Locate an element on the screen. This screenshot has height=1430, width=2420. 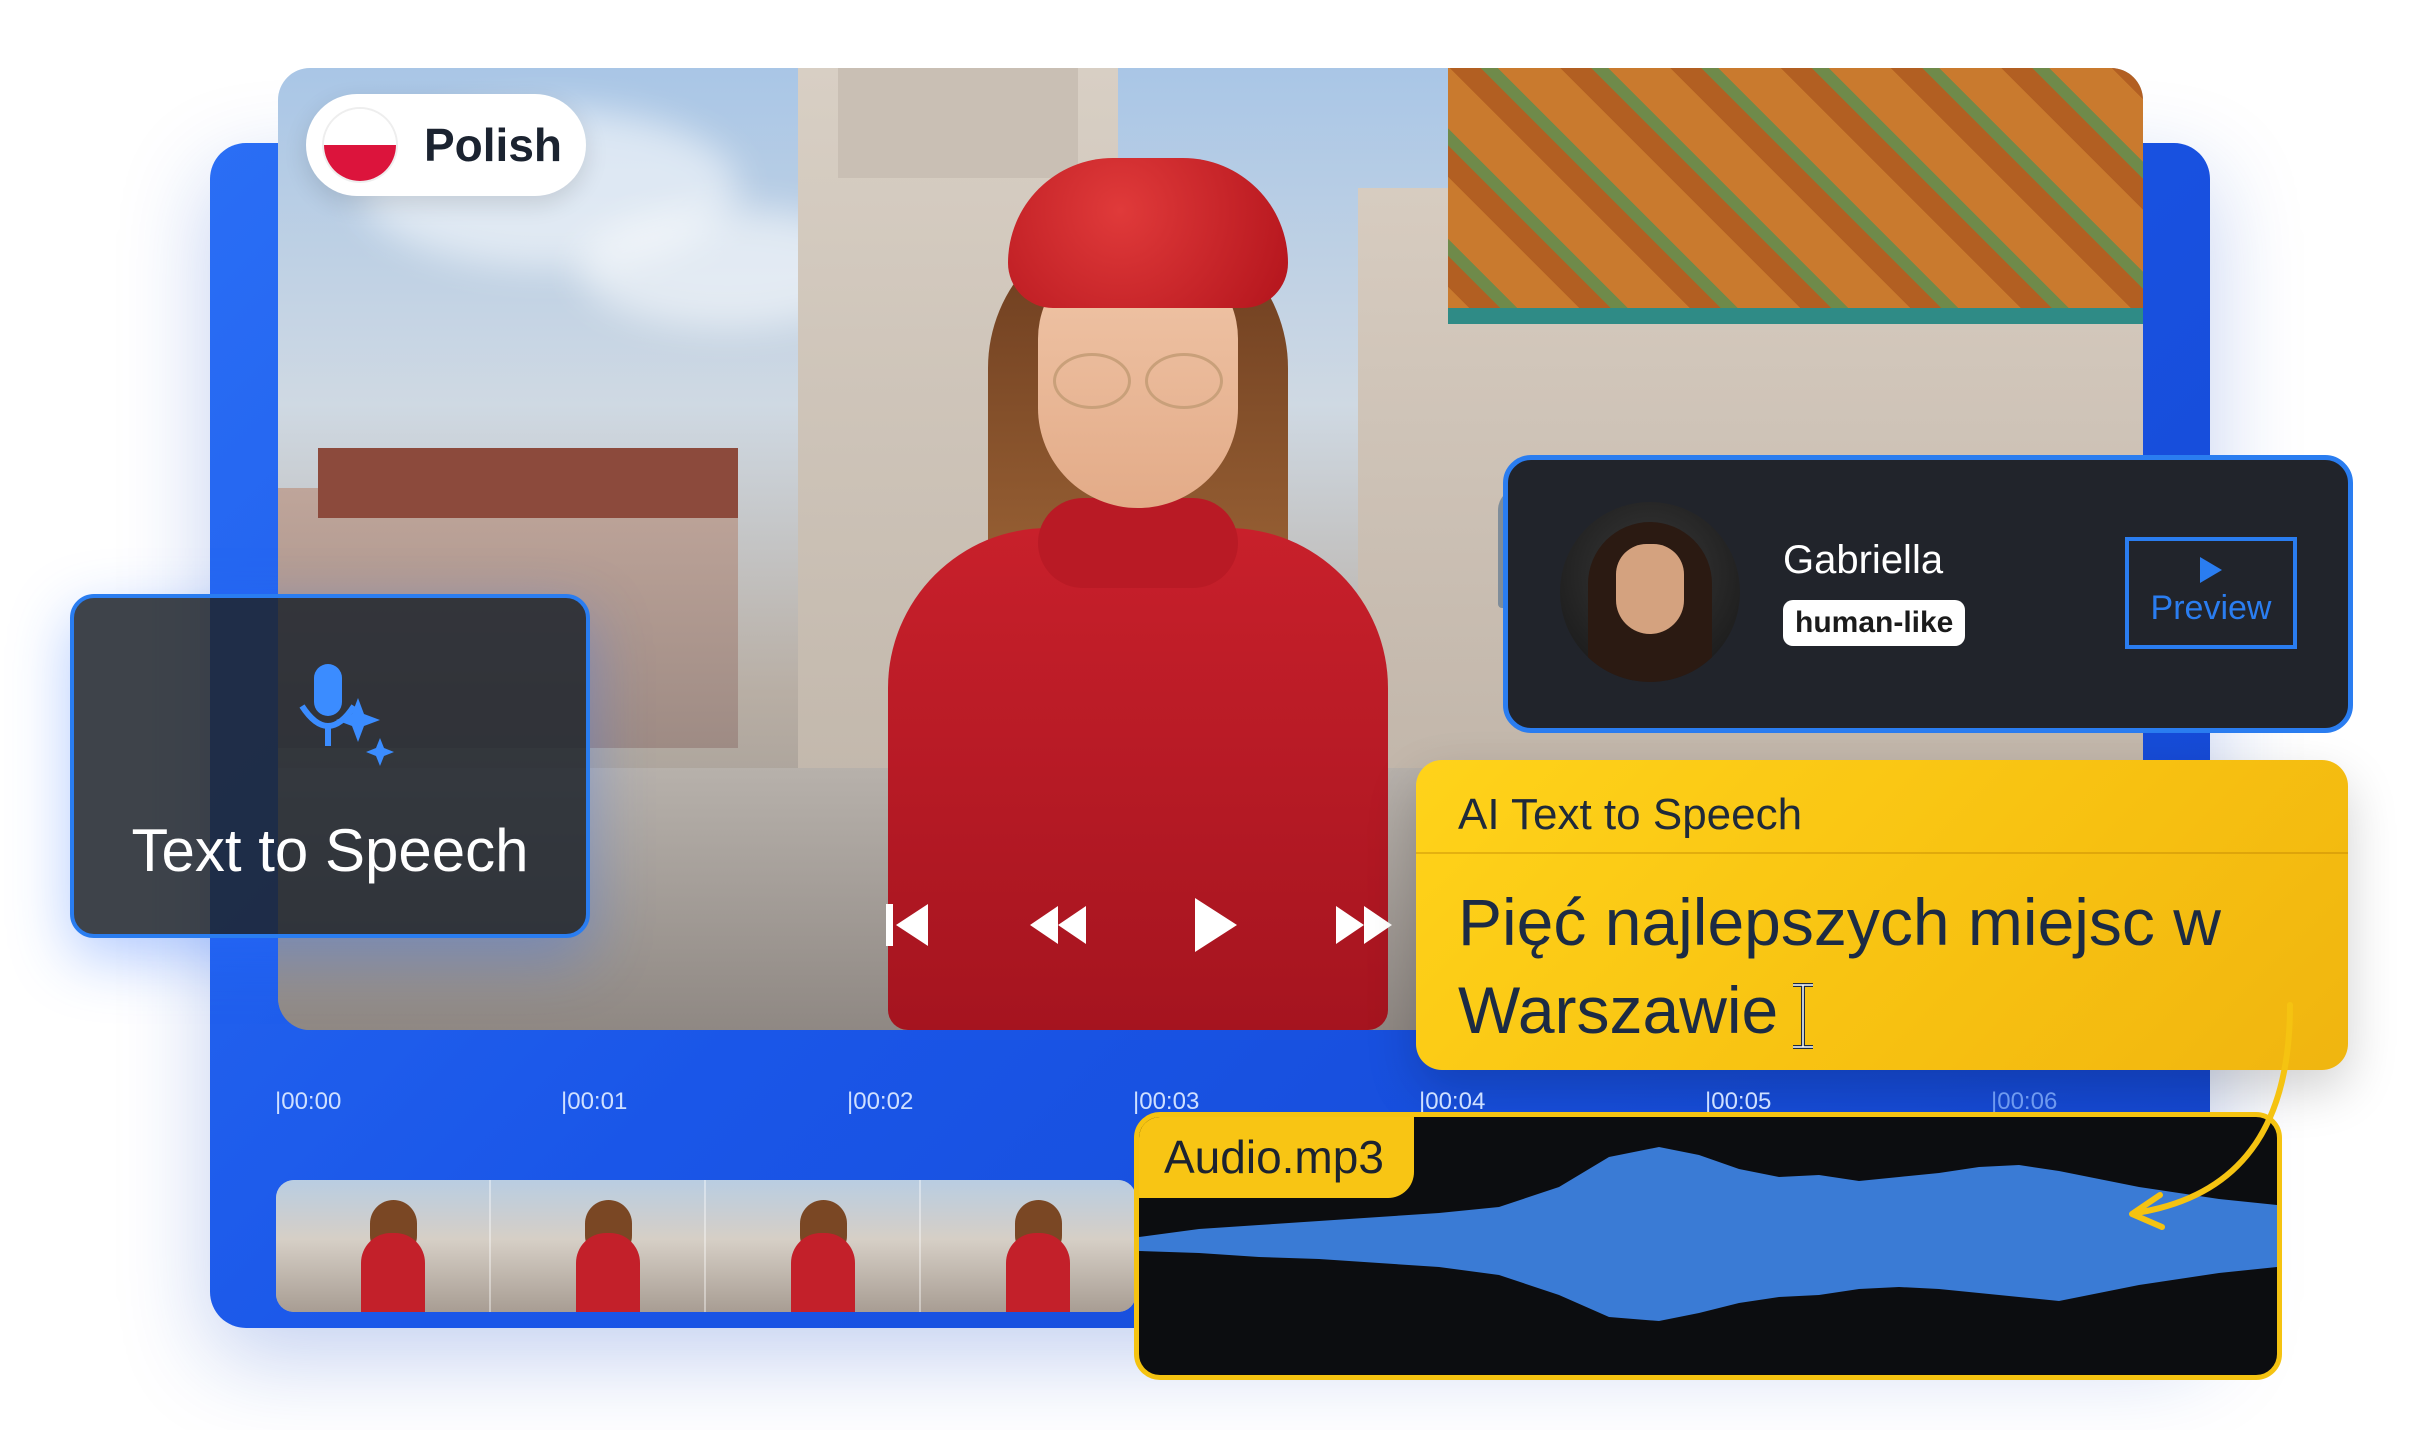
timeline-tick: |00:00 is located at coordinates (308, 1101).